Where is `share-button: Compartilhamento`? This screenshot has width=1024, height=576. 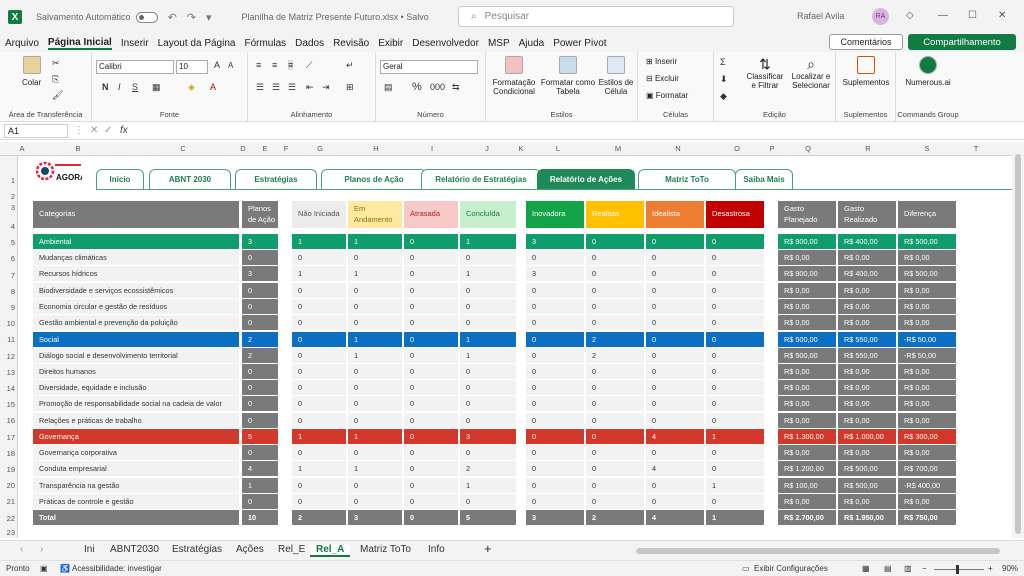
share-button: Compartilhamento is located at coordinates (962, 42).